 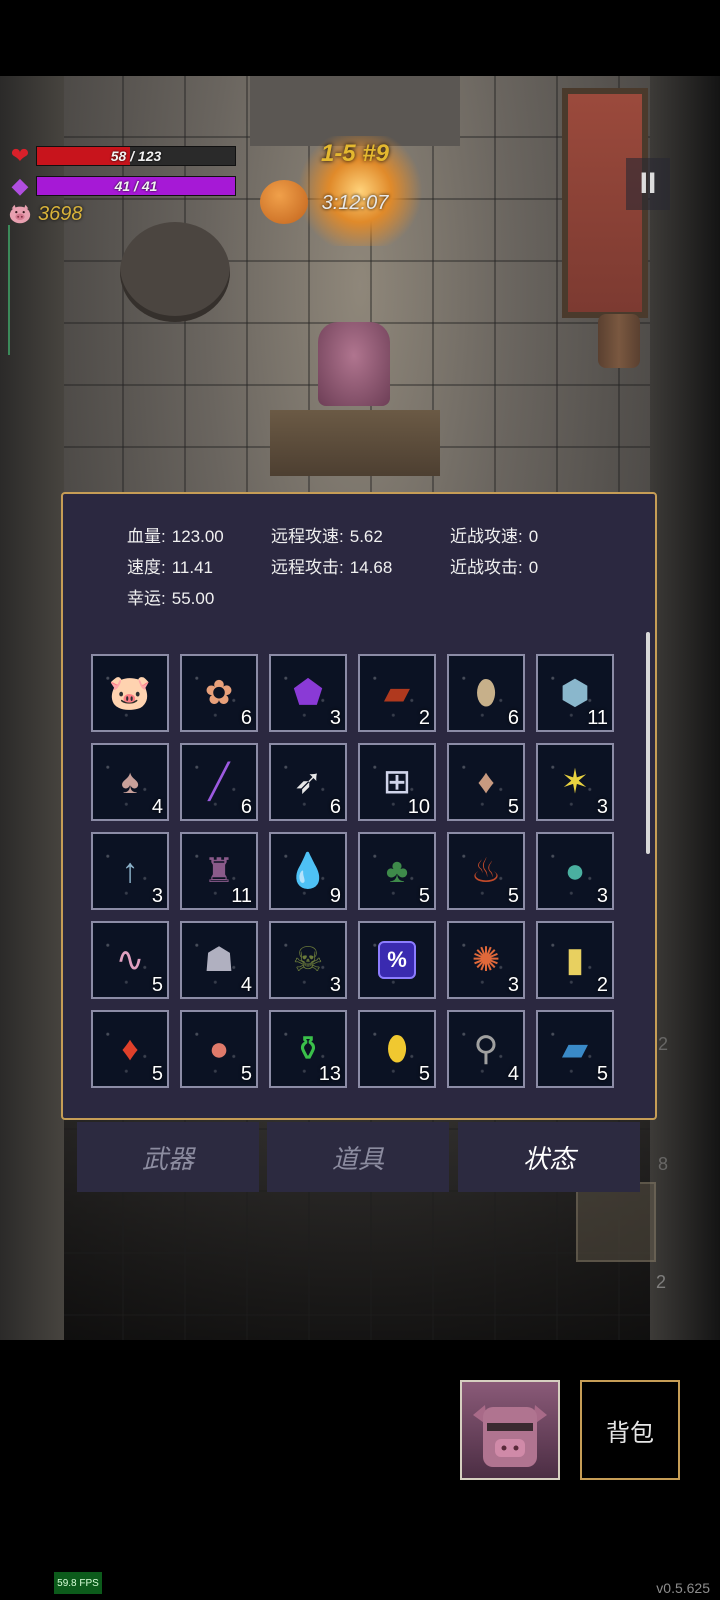 I want to click on barrel, so click(x=619, y=341).